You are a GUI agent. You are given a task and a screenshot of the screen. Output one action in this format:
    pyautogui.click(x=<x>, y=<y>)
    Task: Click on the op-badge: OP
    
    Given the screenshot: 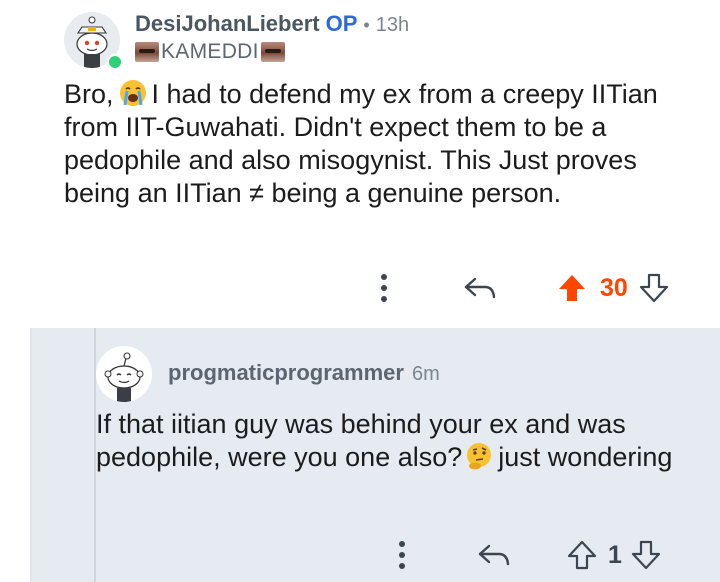 What is the action you would take?
    pyautogui.click(x=341, y=23)
    